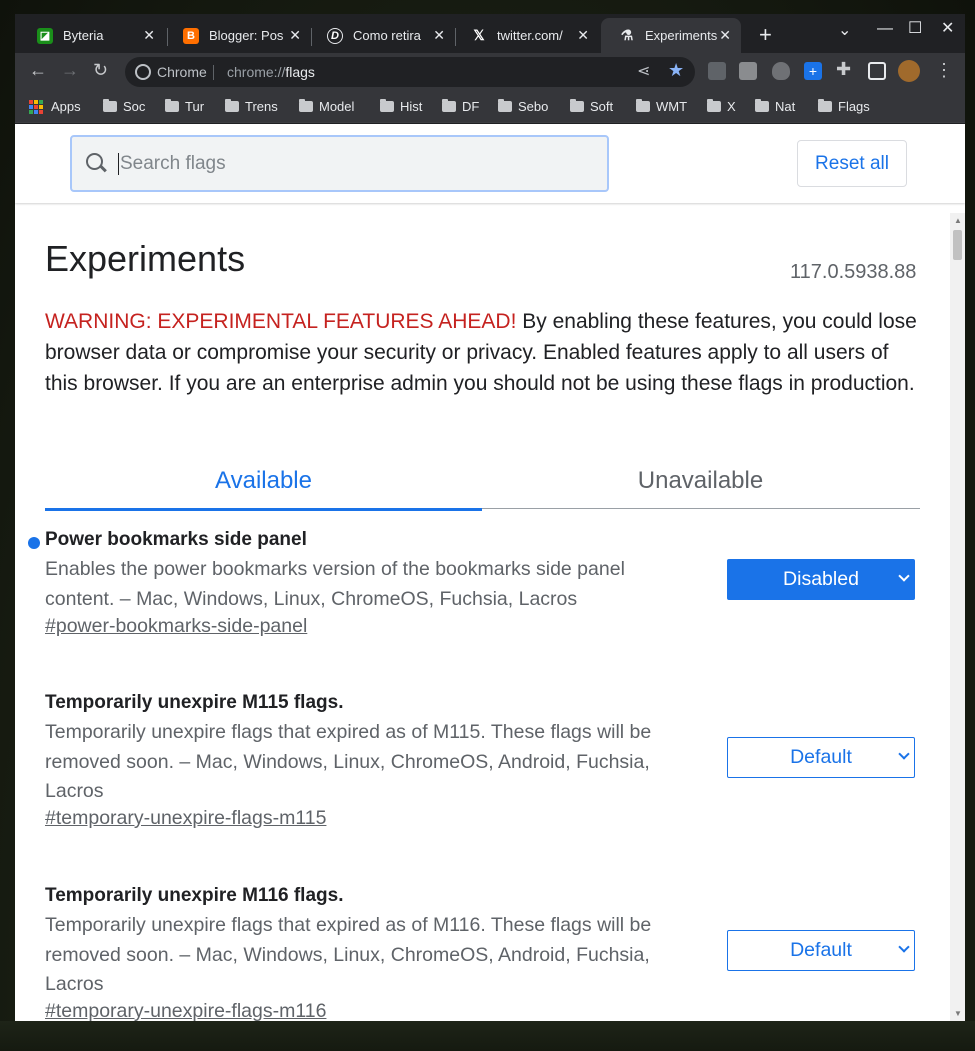  What do you see at coordinates (947, 28) in the screenshot?
I see `close-window-icon: ✕` at bounding box center [947, 28].